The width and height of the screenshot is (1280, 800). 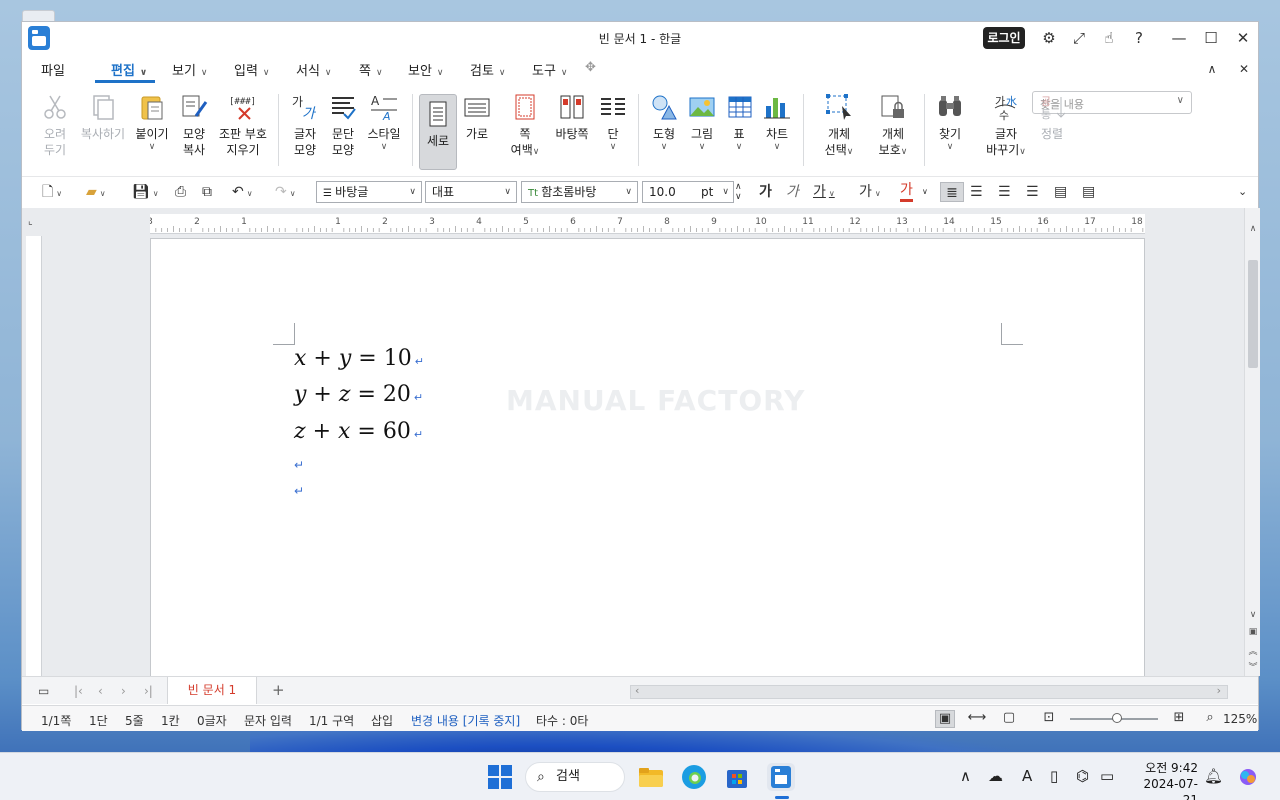 I want to click on zoom-page-icon: ⊡, so click(x=1049, y=719).